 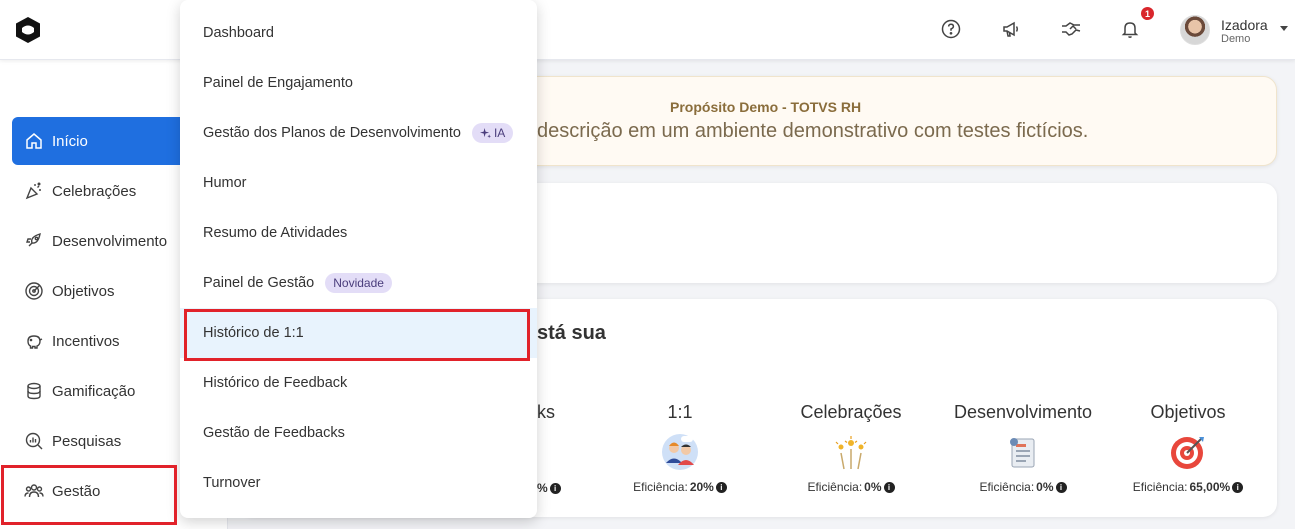 I want to click on meeting-icon, so click(x=680, y=452).